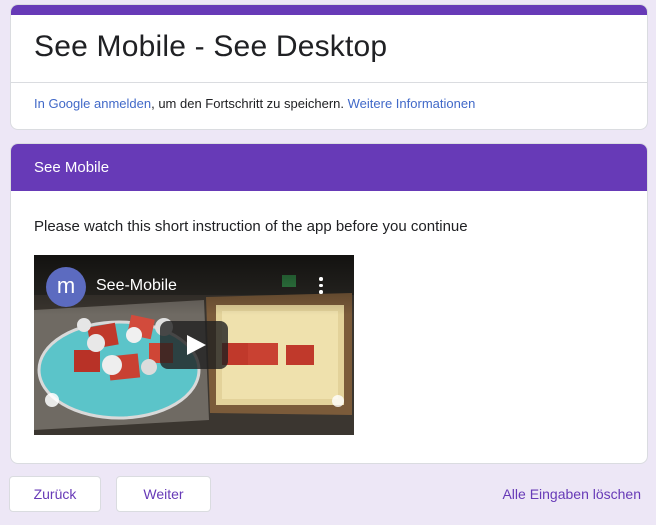 The image size is (656, 525). I want to click on more-vert-icon, so click(321, 287).